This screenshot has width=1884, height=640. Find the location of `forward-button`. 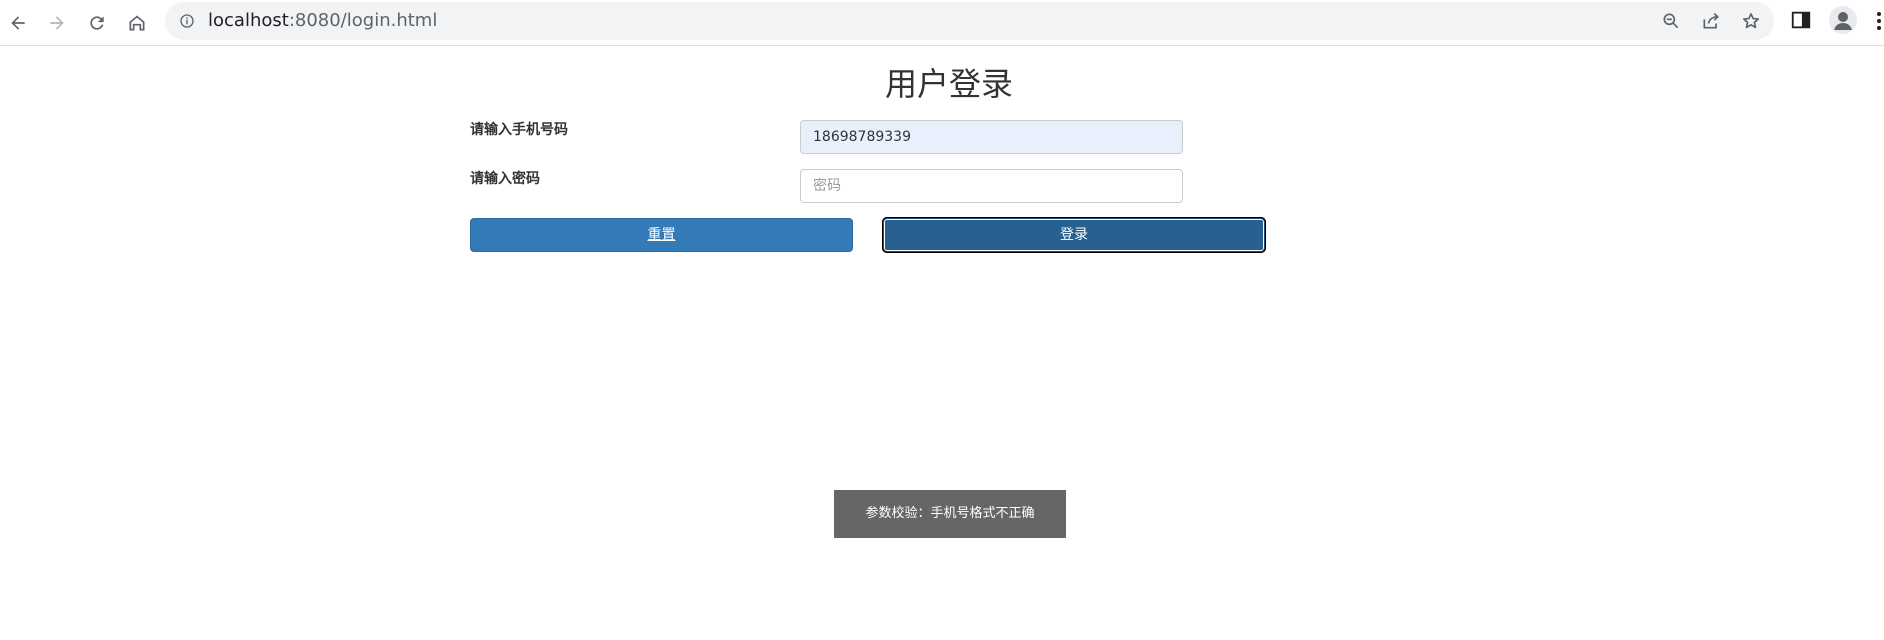

forward-button is located at coordinates (57, 23).